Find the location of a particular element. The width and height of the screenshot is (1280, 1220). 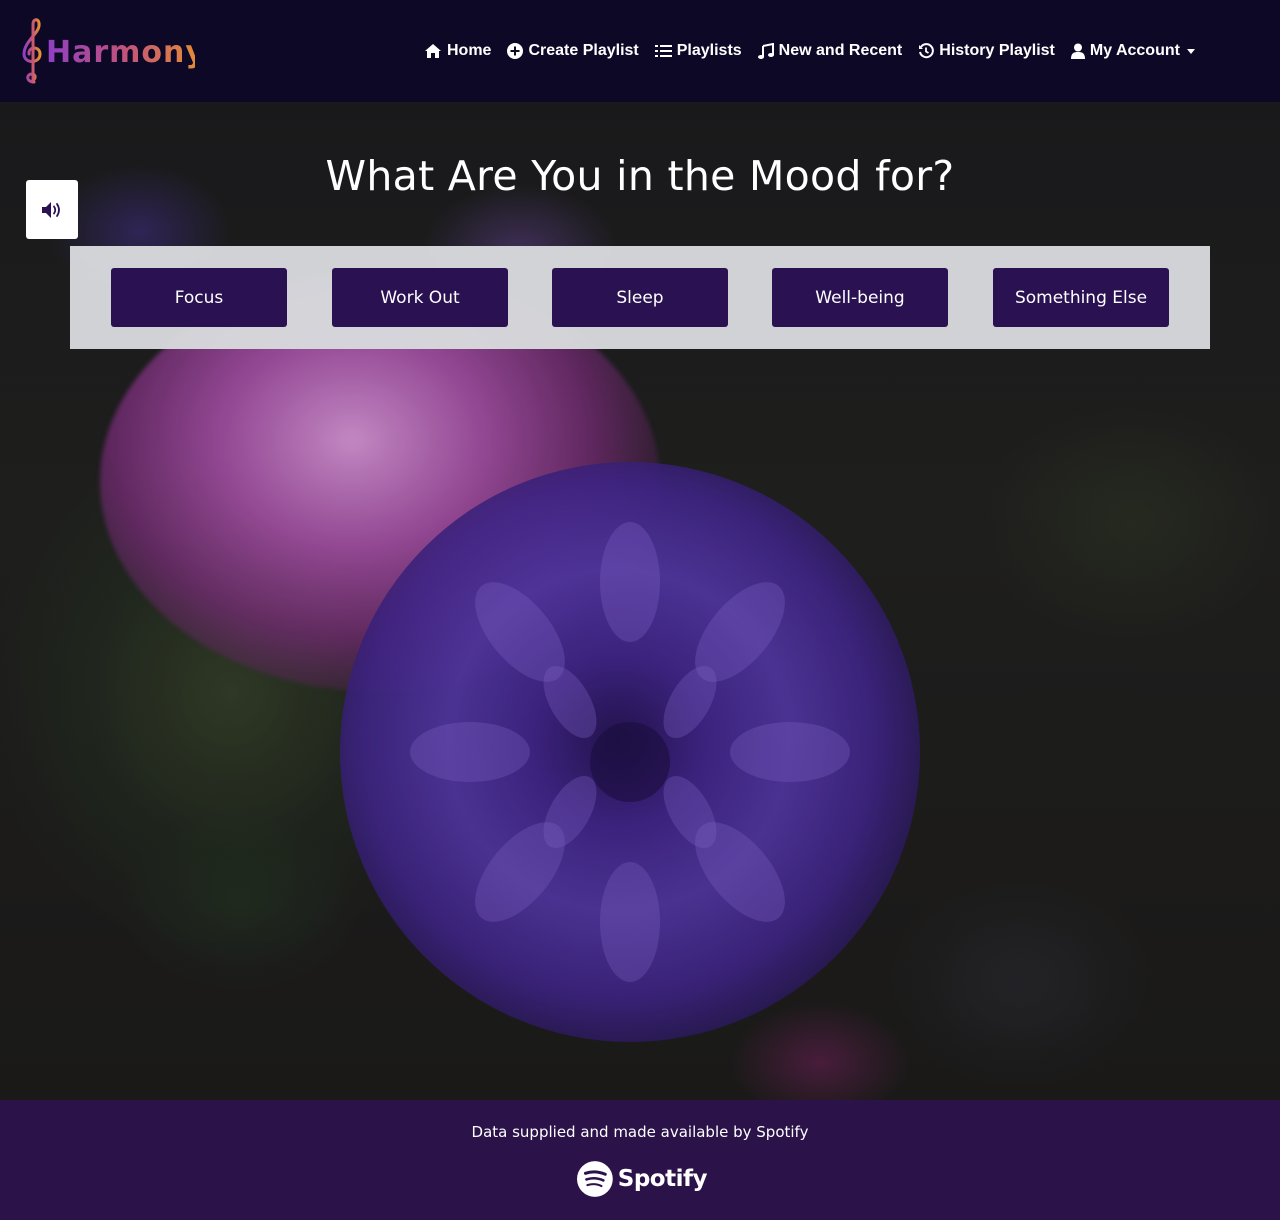

nav-playlists-label: Playlists is located at coordinates (709, 50).